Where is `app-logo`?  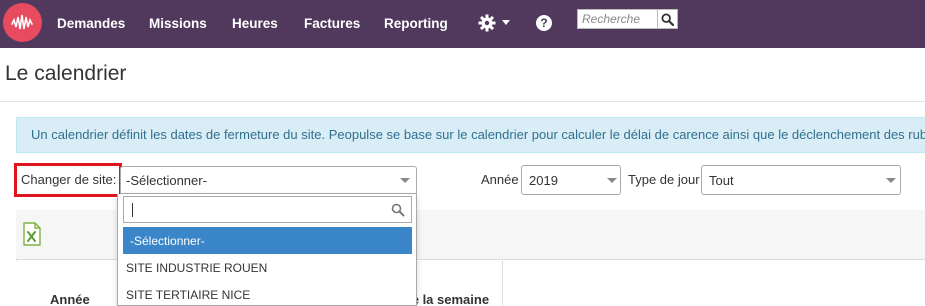 app-logo is located at coordinates (22, 22).